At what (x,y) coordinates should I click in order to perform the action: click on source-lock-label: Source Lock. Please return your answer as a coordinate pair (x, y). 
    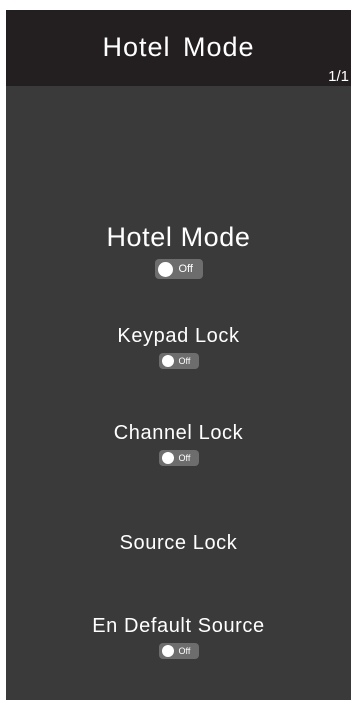
    Looking at the image, I should click on (178, 543).